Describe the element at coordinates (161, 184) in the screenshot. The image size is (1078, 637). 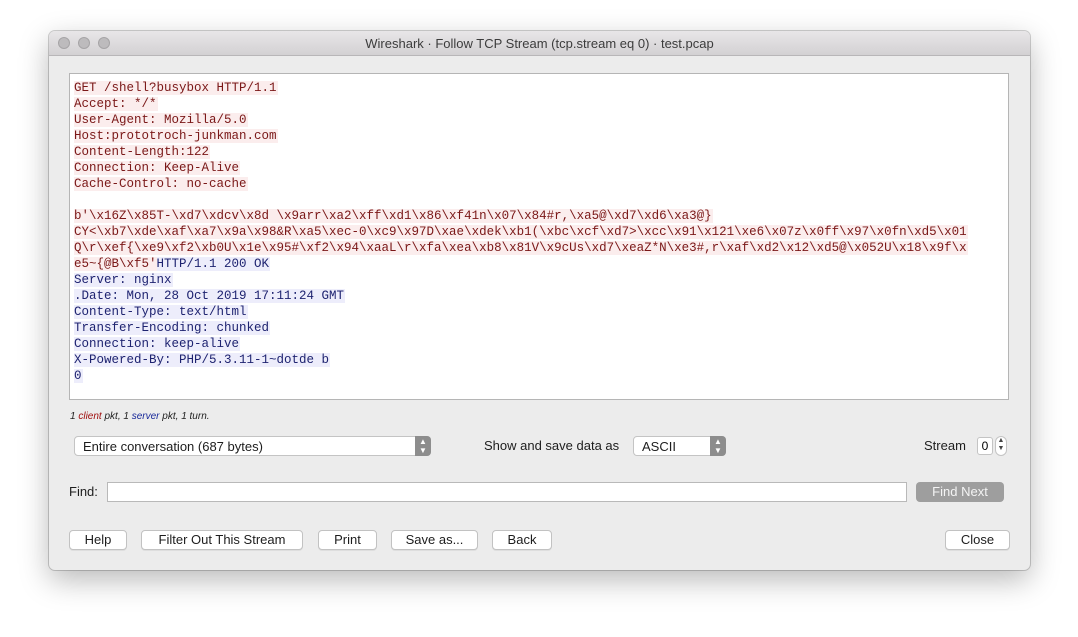
I see `client-line: Cache-Control: no-cache` at that location.